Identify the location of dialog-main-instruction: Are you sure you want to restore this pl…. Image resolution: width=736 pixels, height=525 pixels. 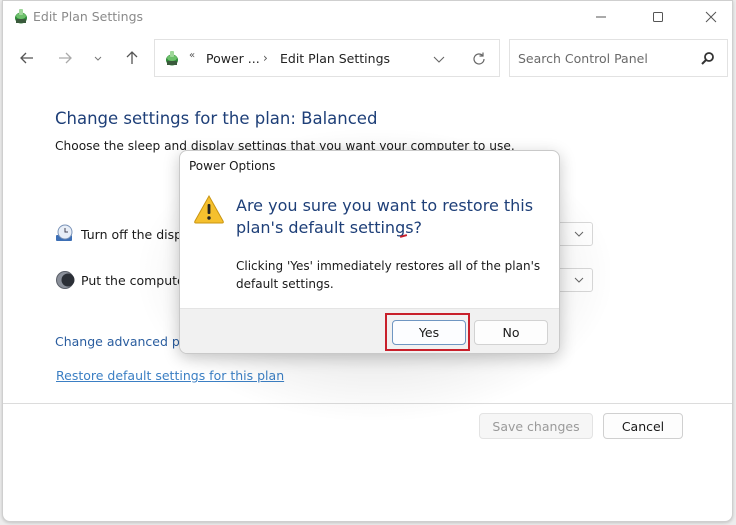
(385, 216).